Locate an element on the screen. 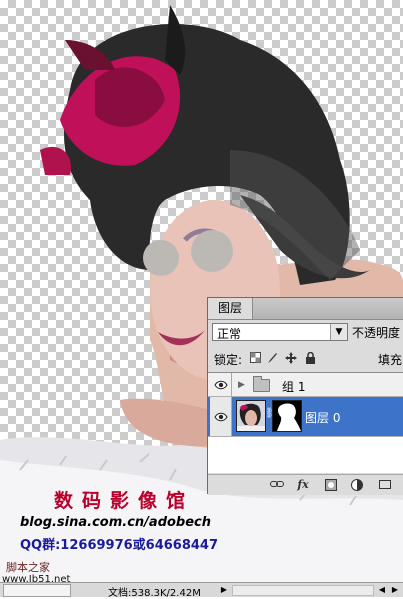 This screenshot has width=403, height=599. watermark-title: 数码影像馆 is located at coordinates (124, 501).